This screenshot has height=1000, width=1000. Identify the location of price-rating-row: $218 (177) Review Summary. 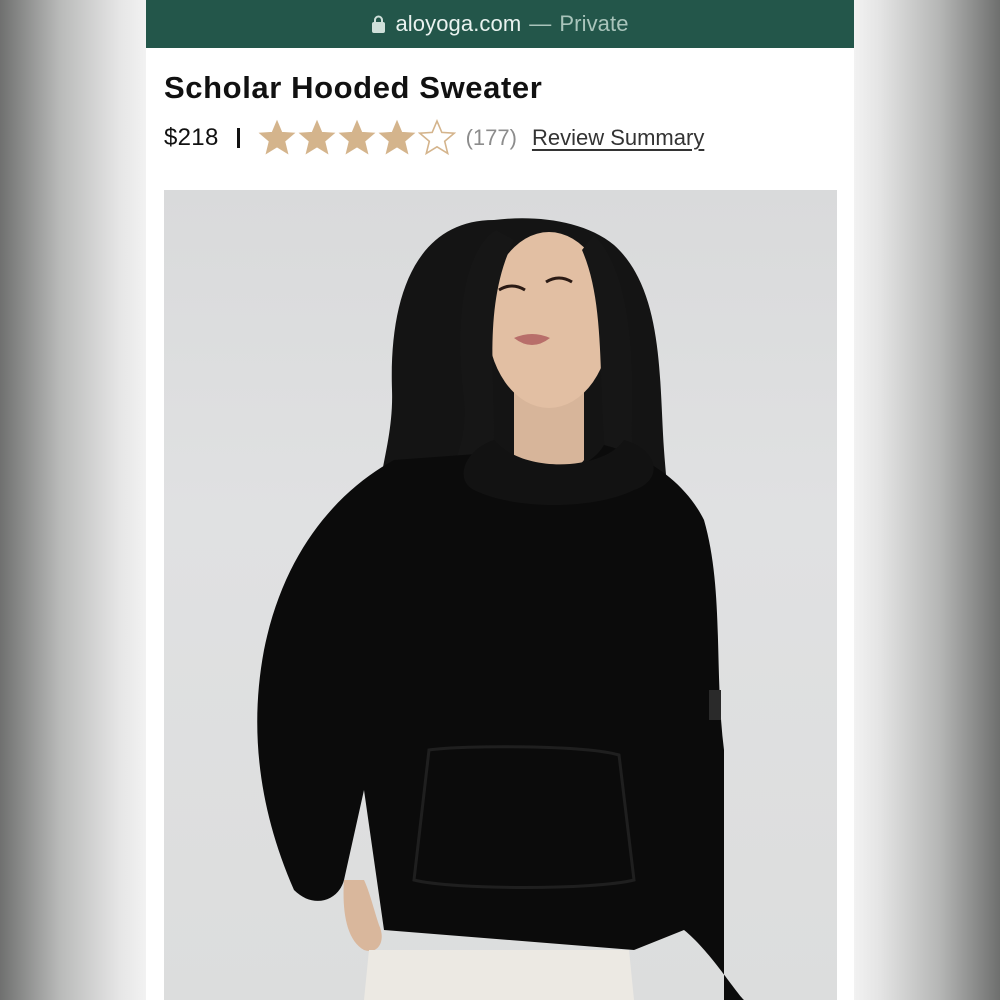
(434, 138).